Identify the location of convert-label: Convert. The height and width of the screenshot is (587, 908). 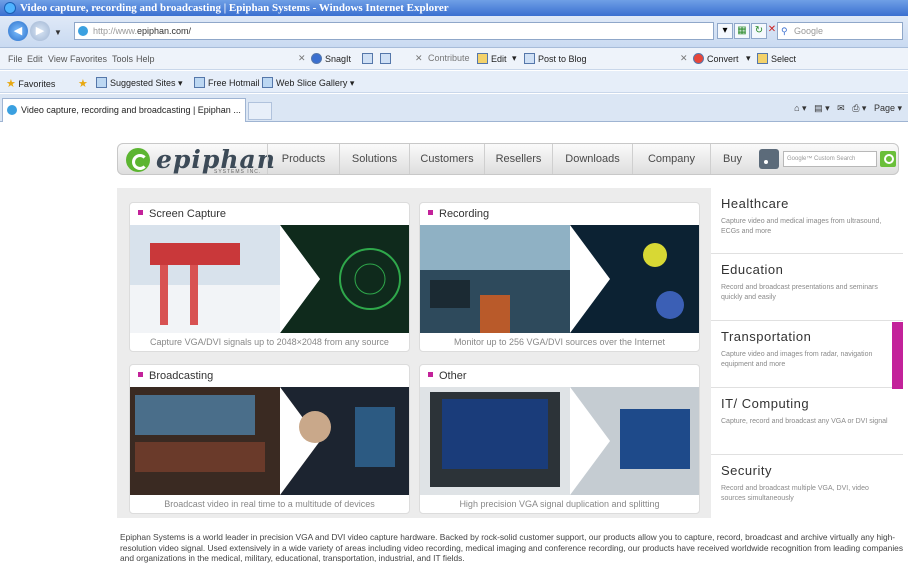
(723, 59).